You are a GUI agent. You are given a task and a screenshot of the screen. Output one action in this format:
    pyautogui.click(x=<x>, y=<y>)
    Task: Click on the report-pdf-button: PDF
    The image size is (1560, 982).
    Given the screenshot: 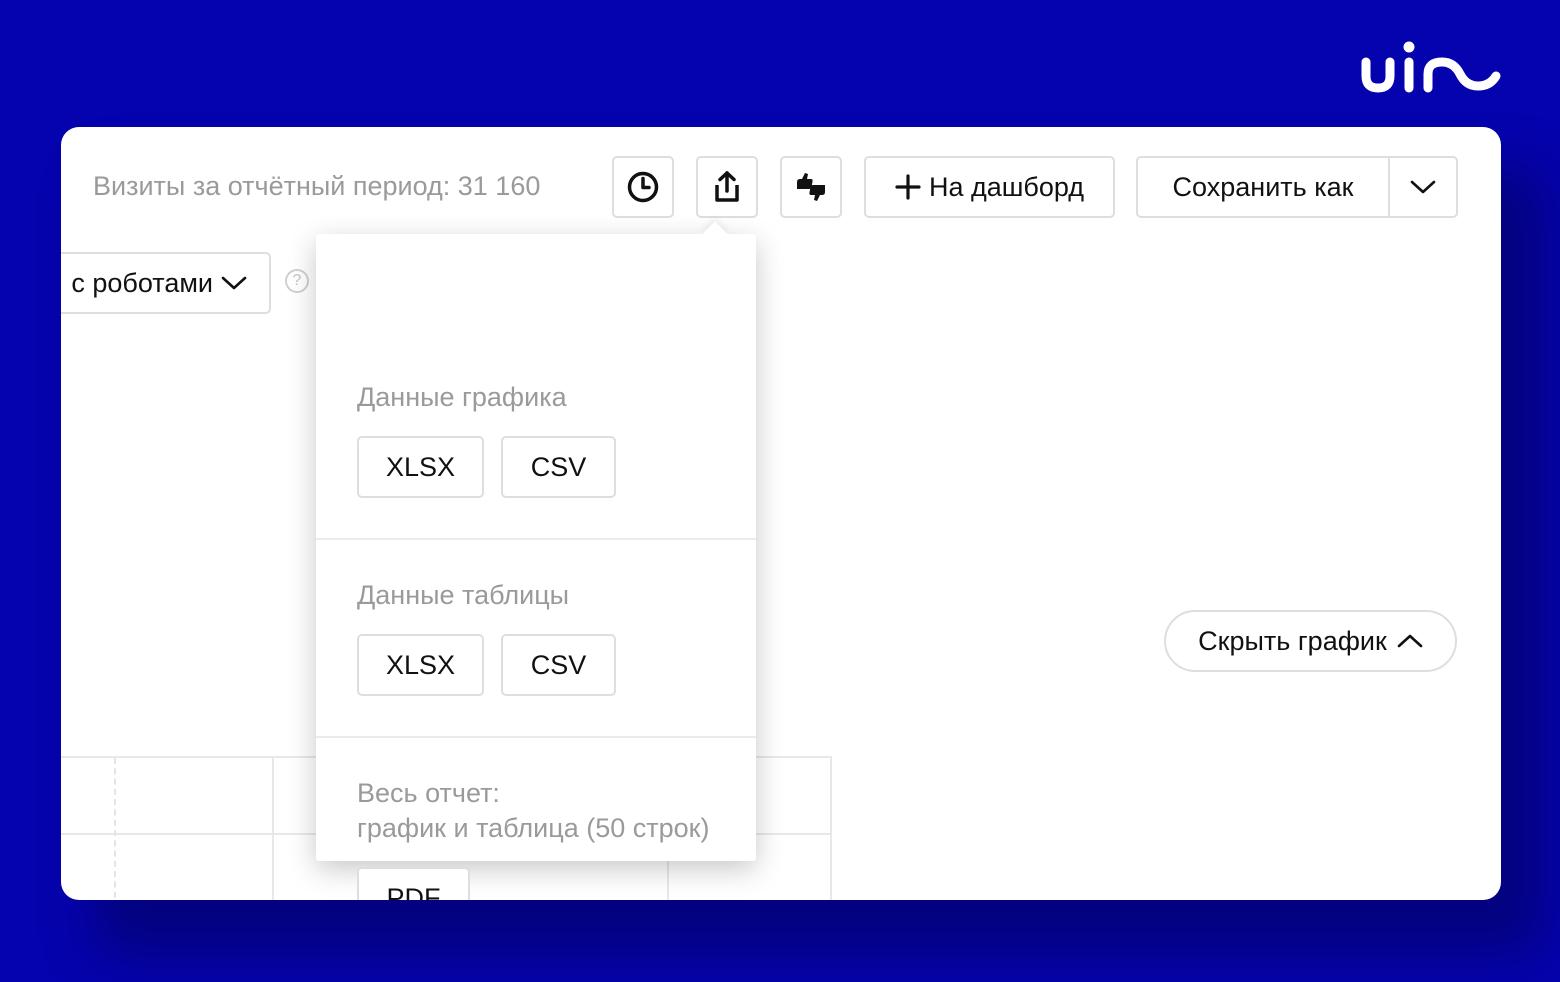 What is the action you would take?
    pyautogui.click(x=413, y=883)
    